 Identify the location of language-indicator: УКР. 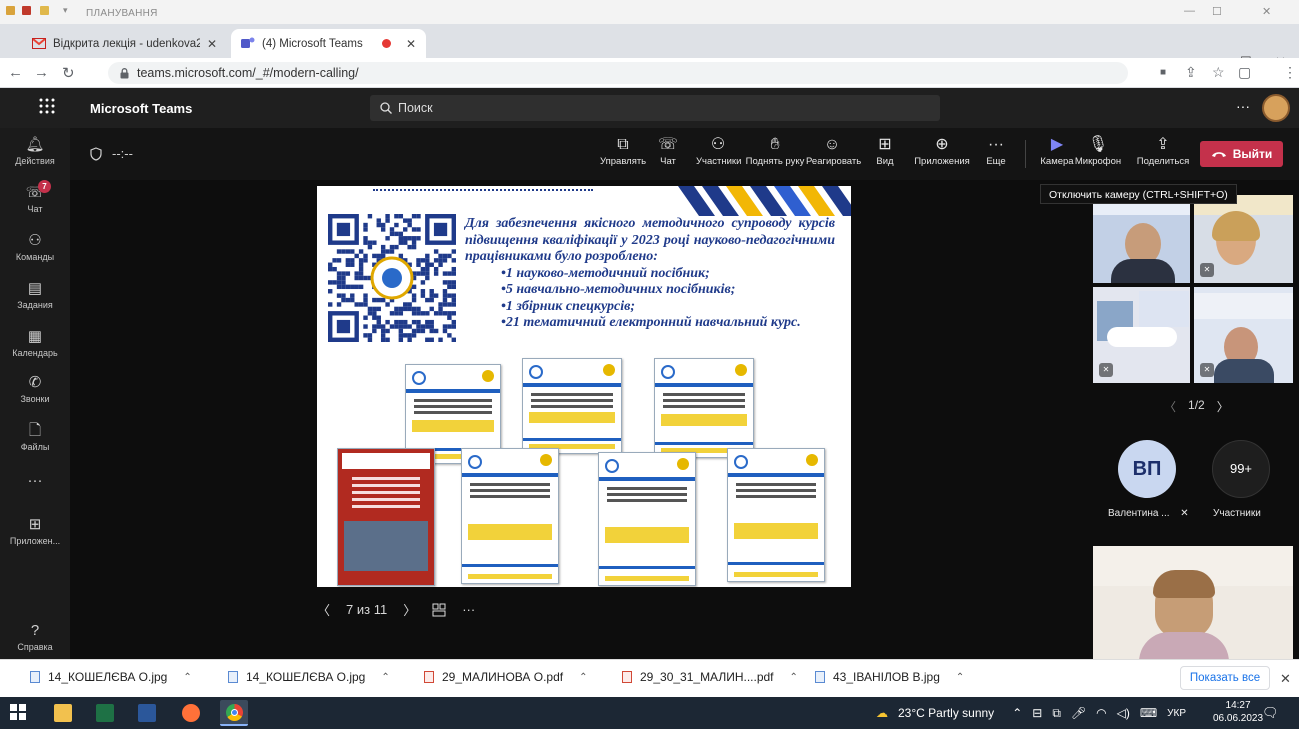
(1176, 713).